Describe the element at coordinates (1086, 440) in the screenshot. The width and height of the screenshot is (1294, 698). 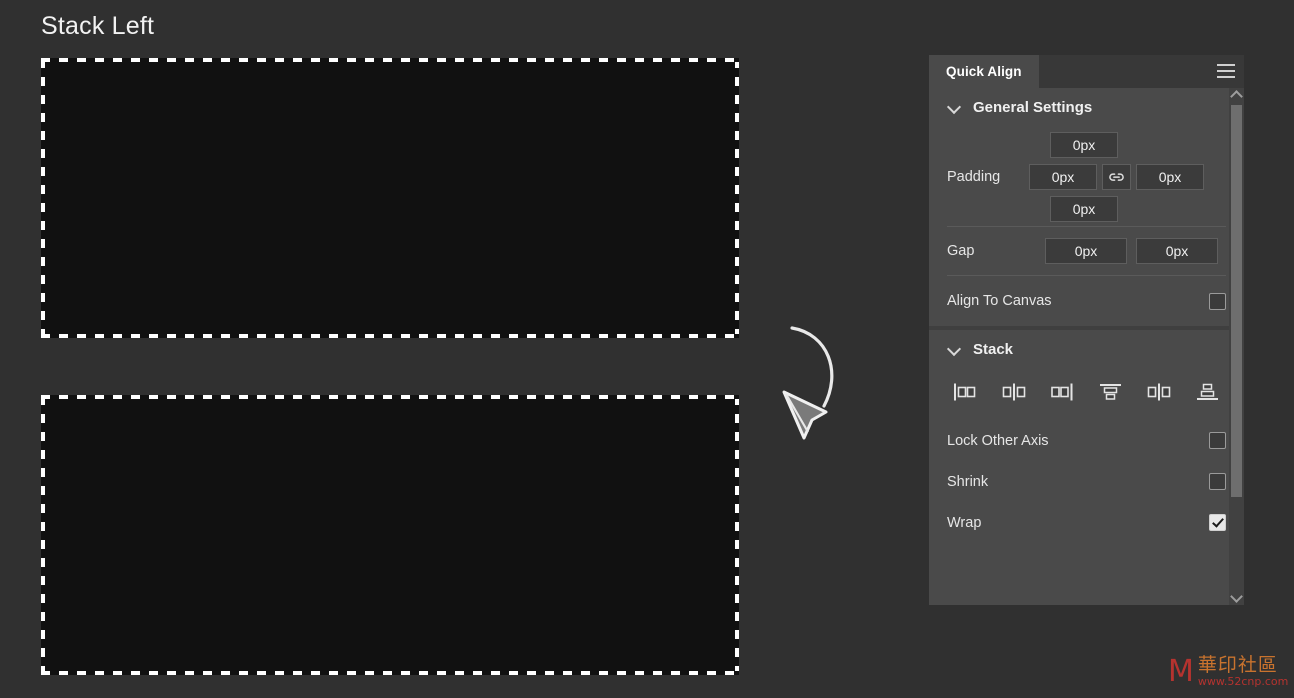
I see `lock-other-axis-row: Lock Other Axis` at that location.